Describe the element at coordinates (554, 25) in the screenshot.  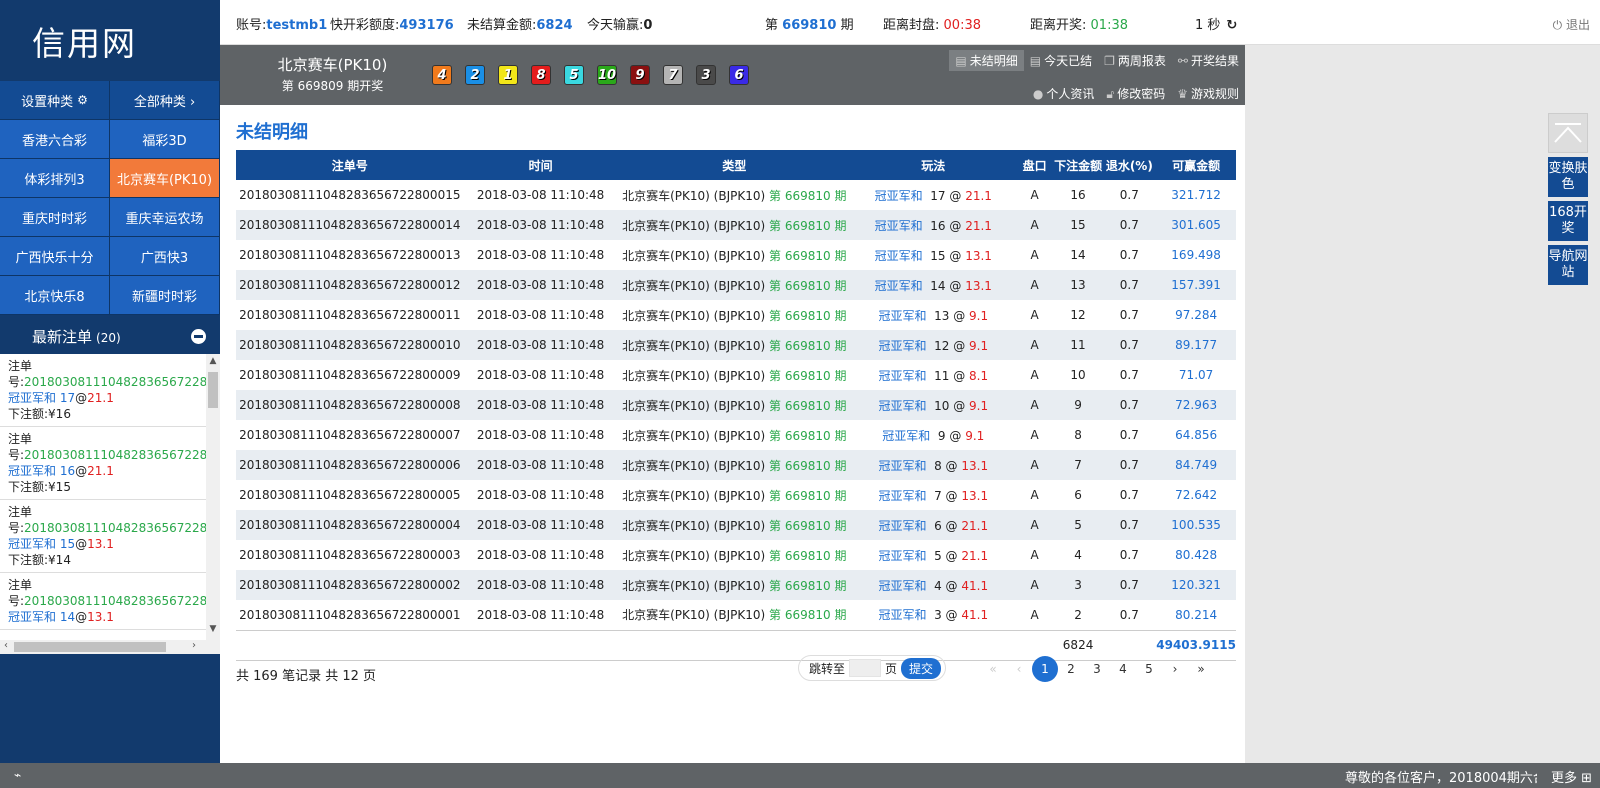
I see `unsettled-value: 6824` at that location.